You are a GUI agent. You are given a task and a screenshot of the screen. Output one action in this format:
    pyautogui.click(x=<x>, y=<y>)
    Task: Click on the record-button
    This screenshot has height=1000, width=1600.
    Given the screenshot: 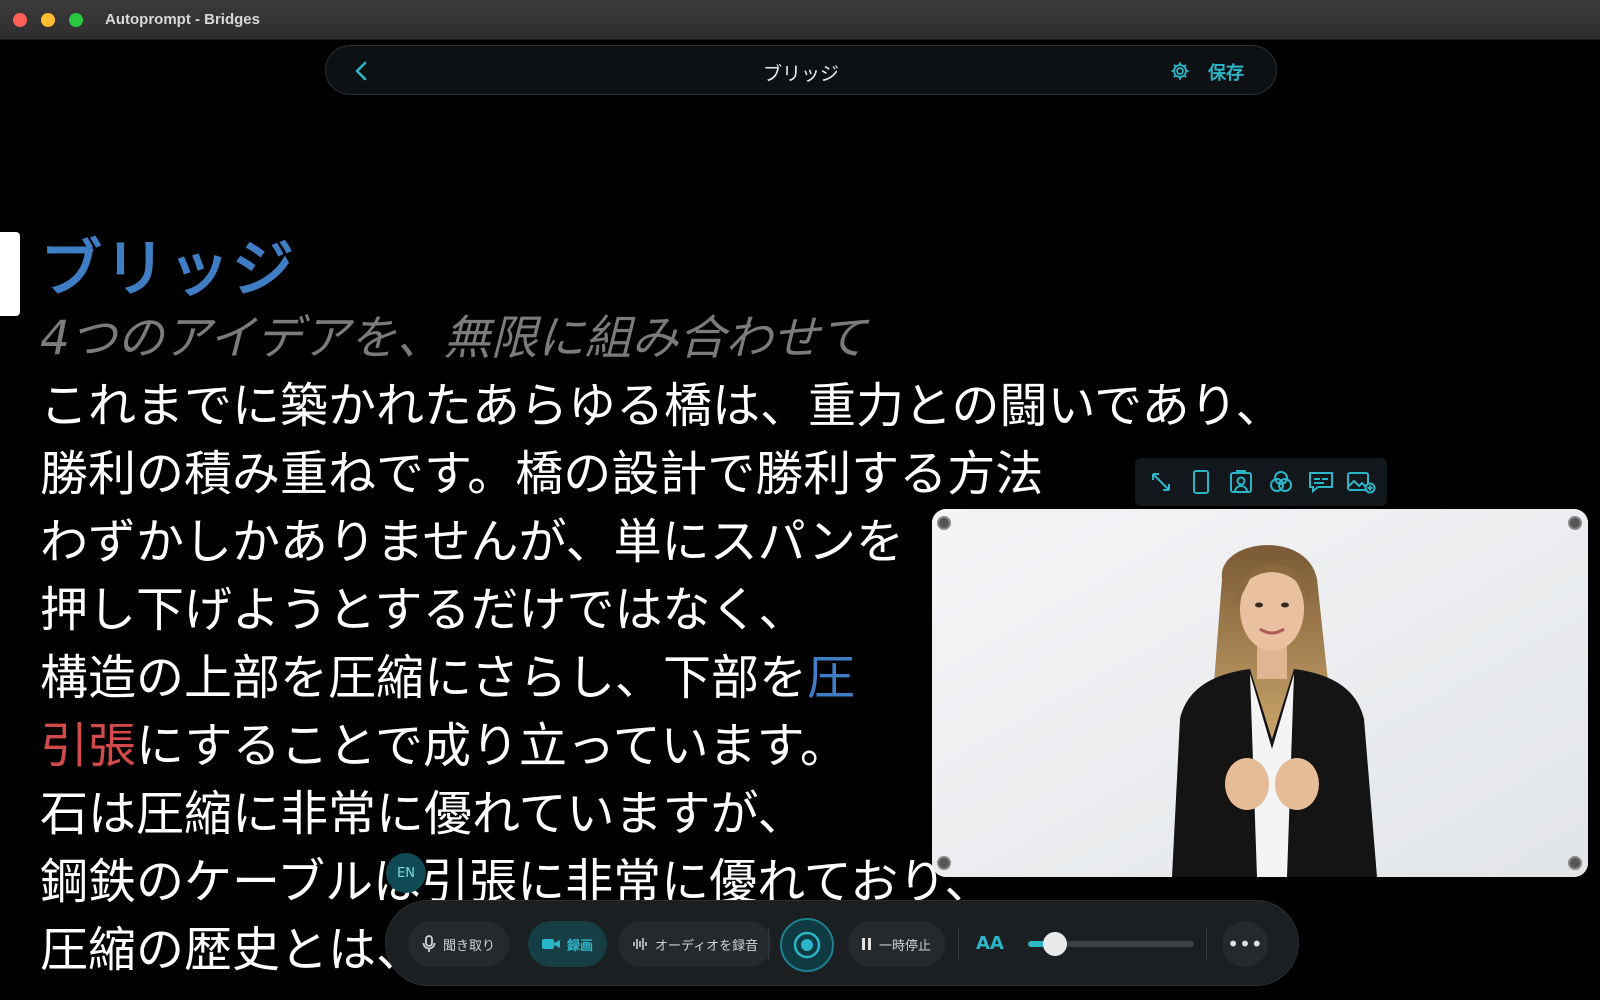 What is the action you would take?
    pyautogui.click(x=807, y=945)
    